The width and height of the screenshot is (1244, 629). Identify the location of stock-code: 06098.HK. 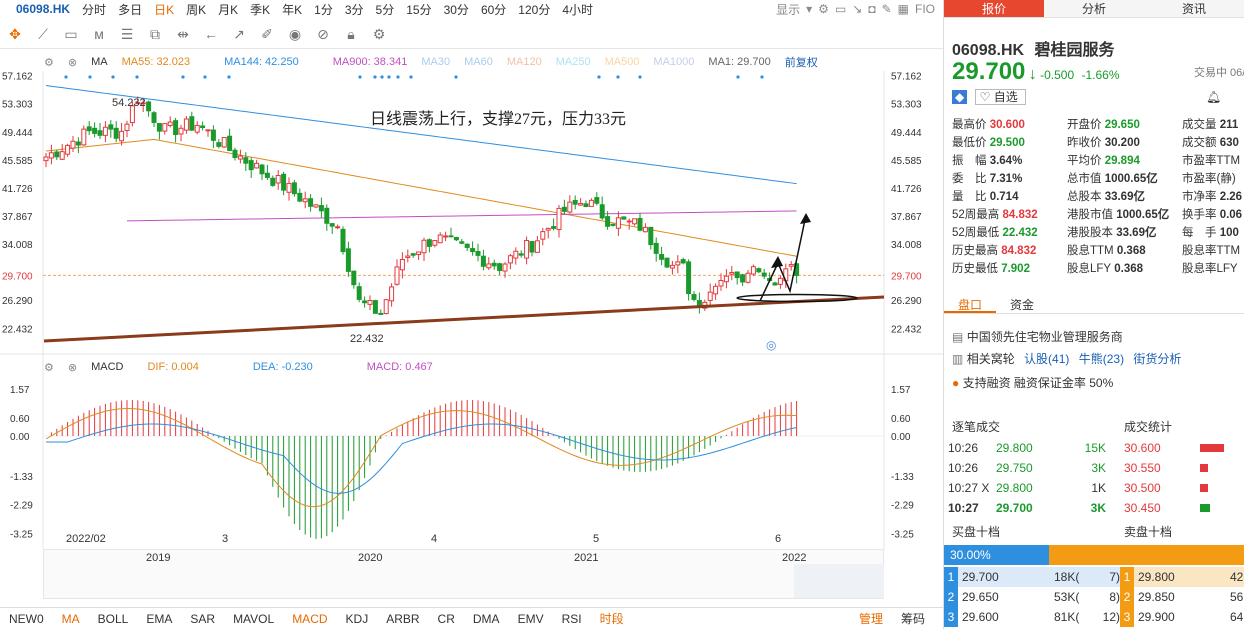
(38, 9).